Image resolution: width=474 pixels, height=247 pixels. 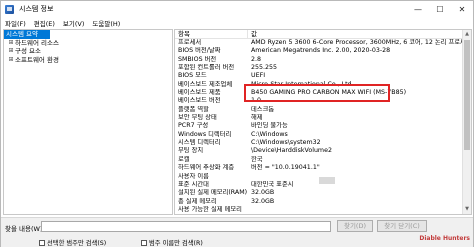 I want to click on list-row: 로캘 한국, so click(x=323, y=160).